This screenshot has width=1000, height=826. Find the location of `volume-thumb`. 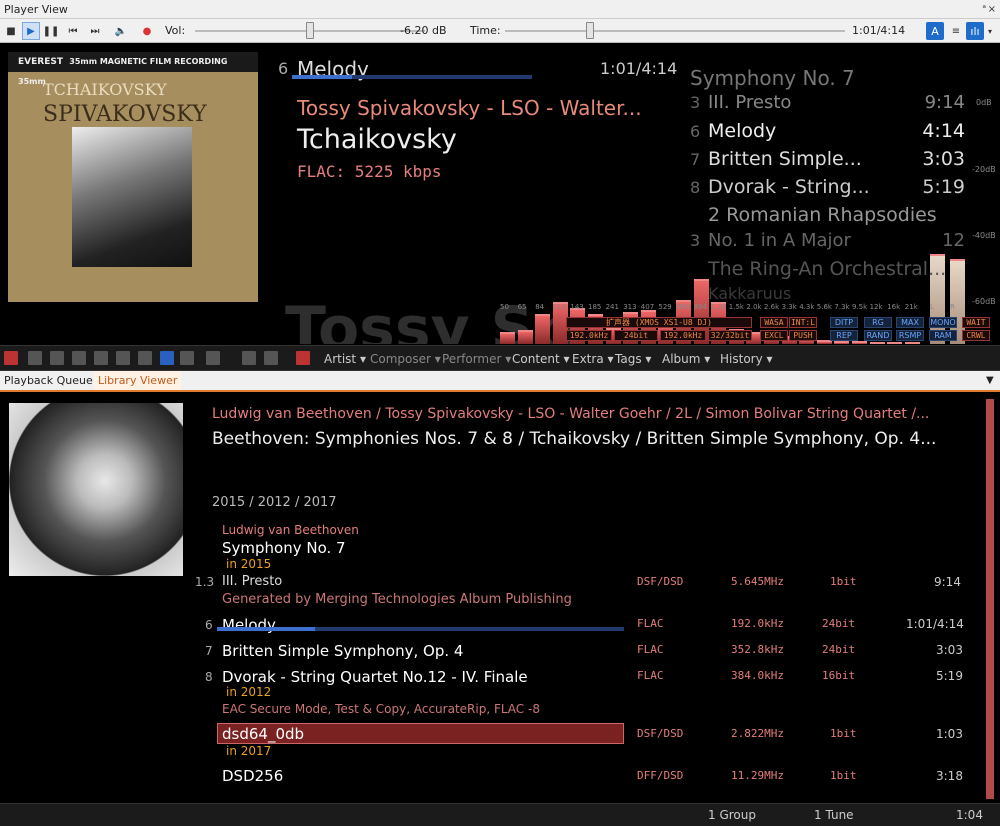

volume-thumb is located at coordinates (310, 30).